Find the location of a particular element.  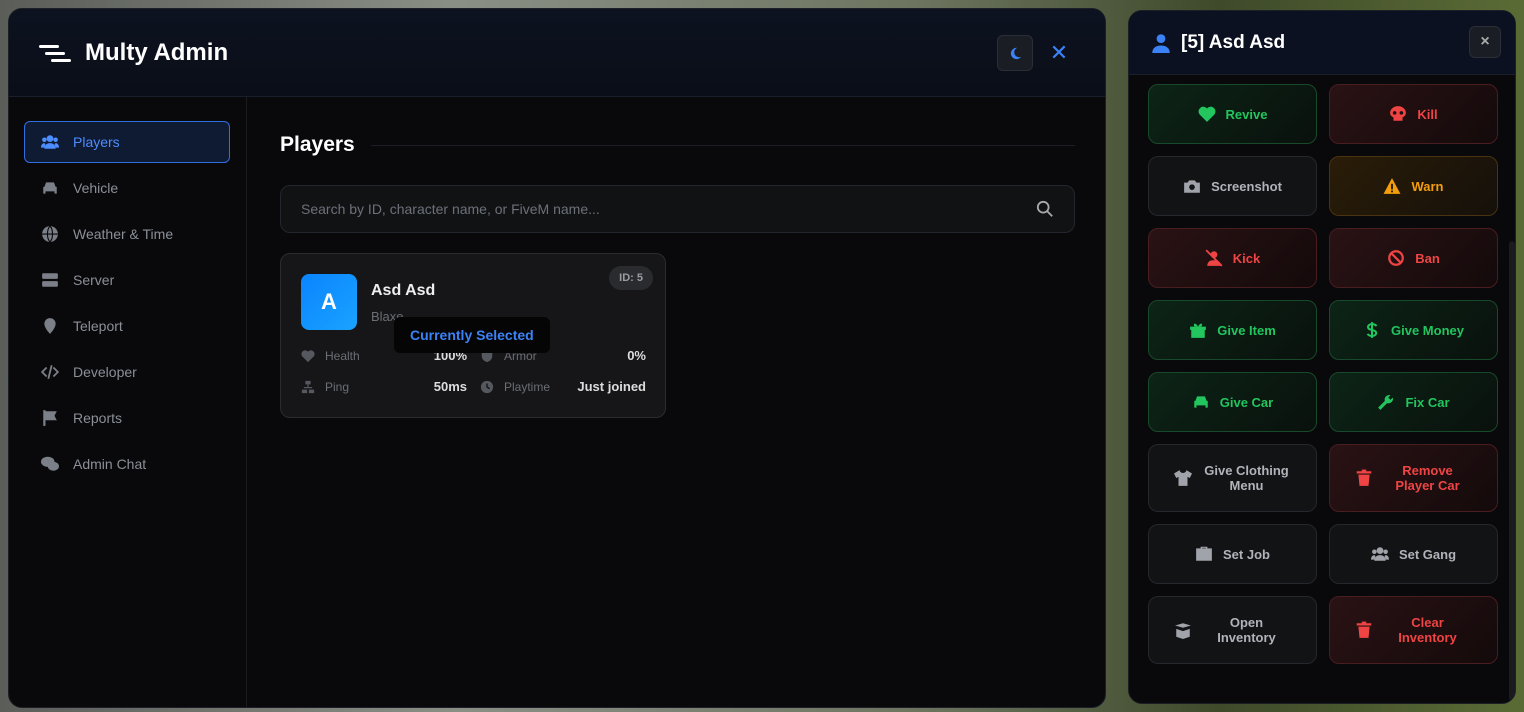

give-item-button: Give Item is located at coordinates (1232, 330).